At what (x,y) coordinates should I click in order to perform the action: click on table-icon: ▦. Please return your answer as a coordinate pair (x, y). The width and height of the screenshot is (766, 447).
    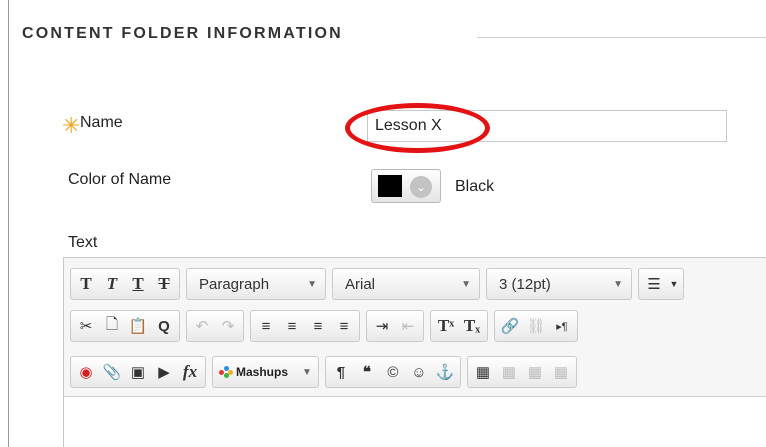
    Looking at the image, I should click on (483, 372).